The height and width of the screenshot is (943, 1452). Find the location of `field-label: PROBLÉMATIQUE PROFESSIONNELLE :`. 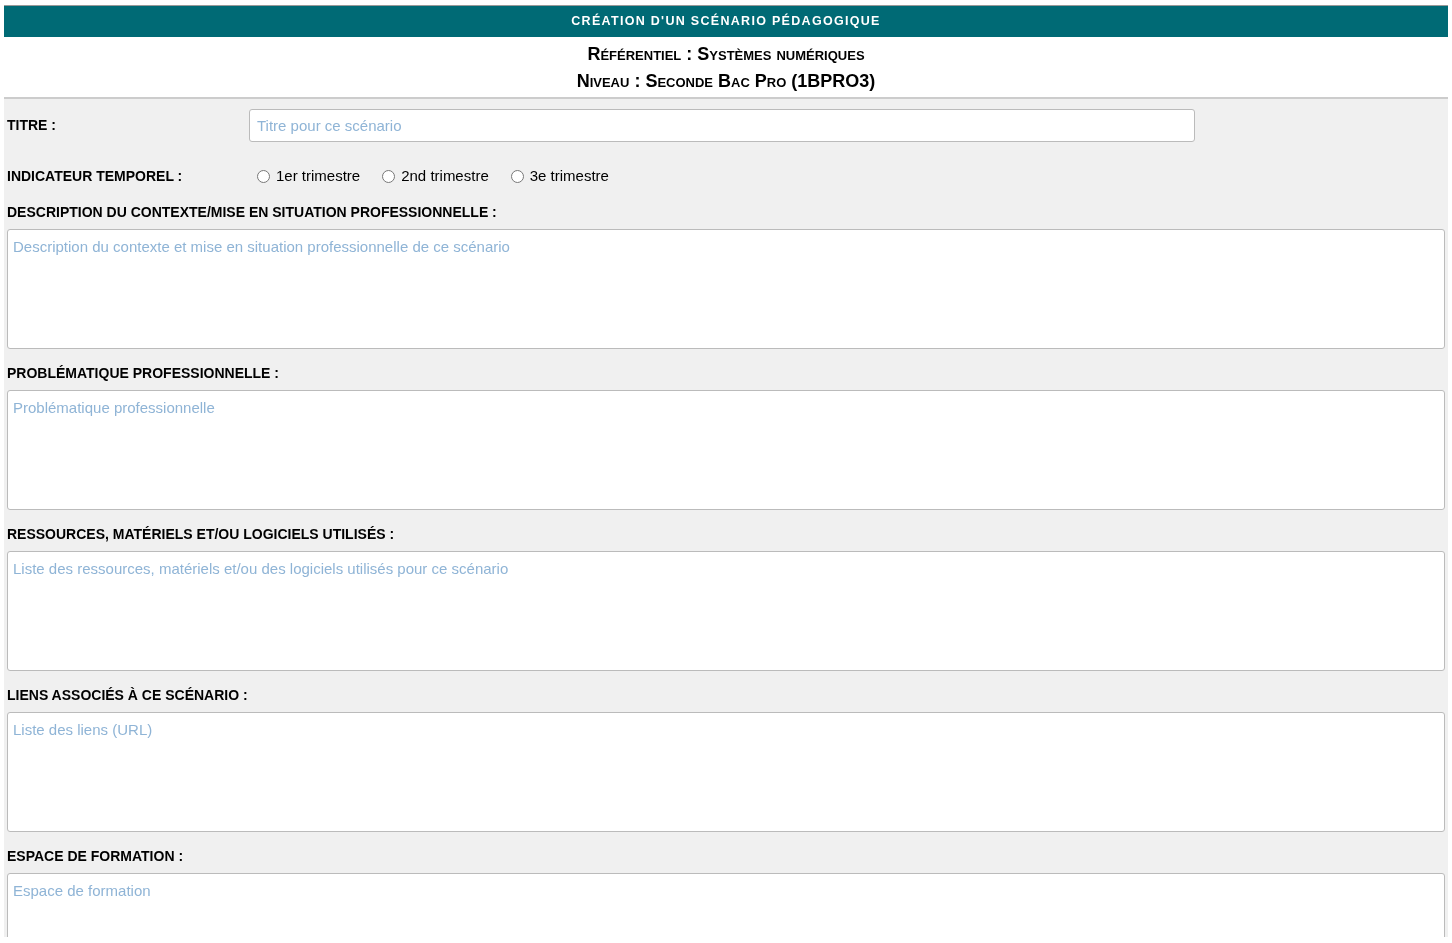

field-label: PROBLÉMATIQUE PROFESSIONNELLE : is located at coordinates (143, 372).